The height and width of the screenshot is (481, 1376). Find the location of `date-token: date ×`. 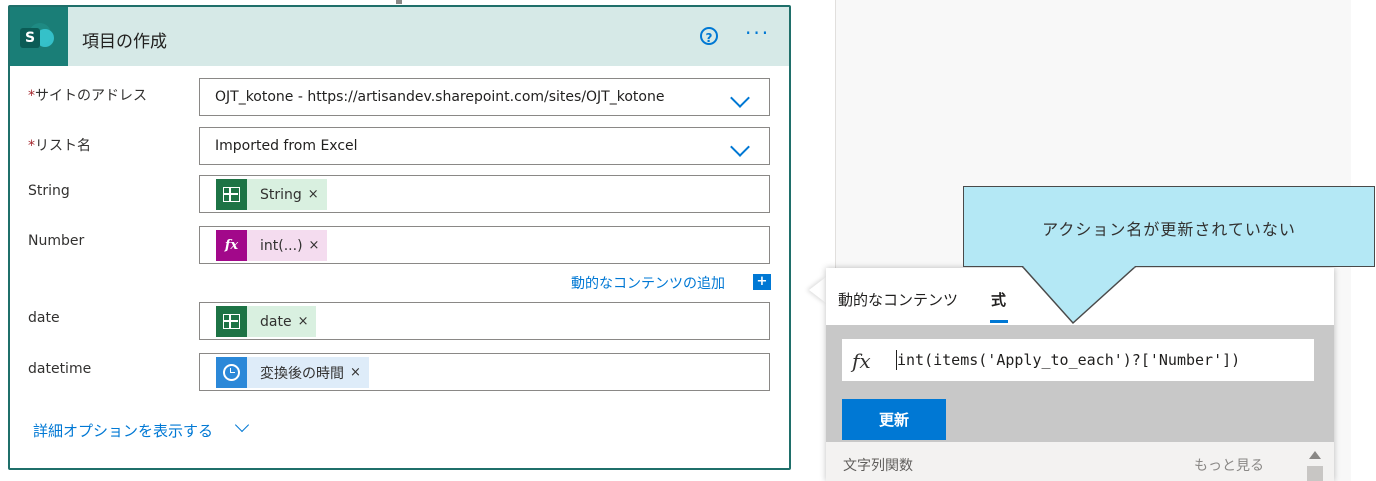

date-token: date × is located at coordinates (266, 321).